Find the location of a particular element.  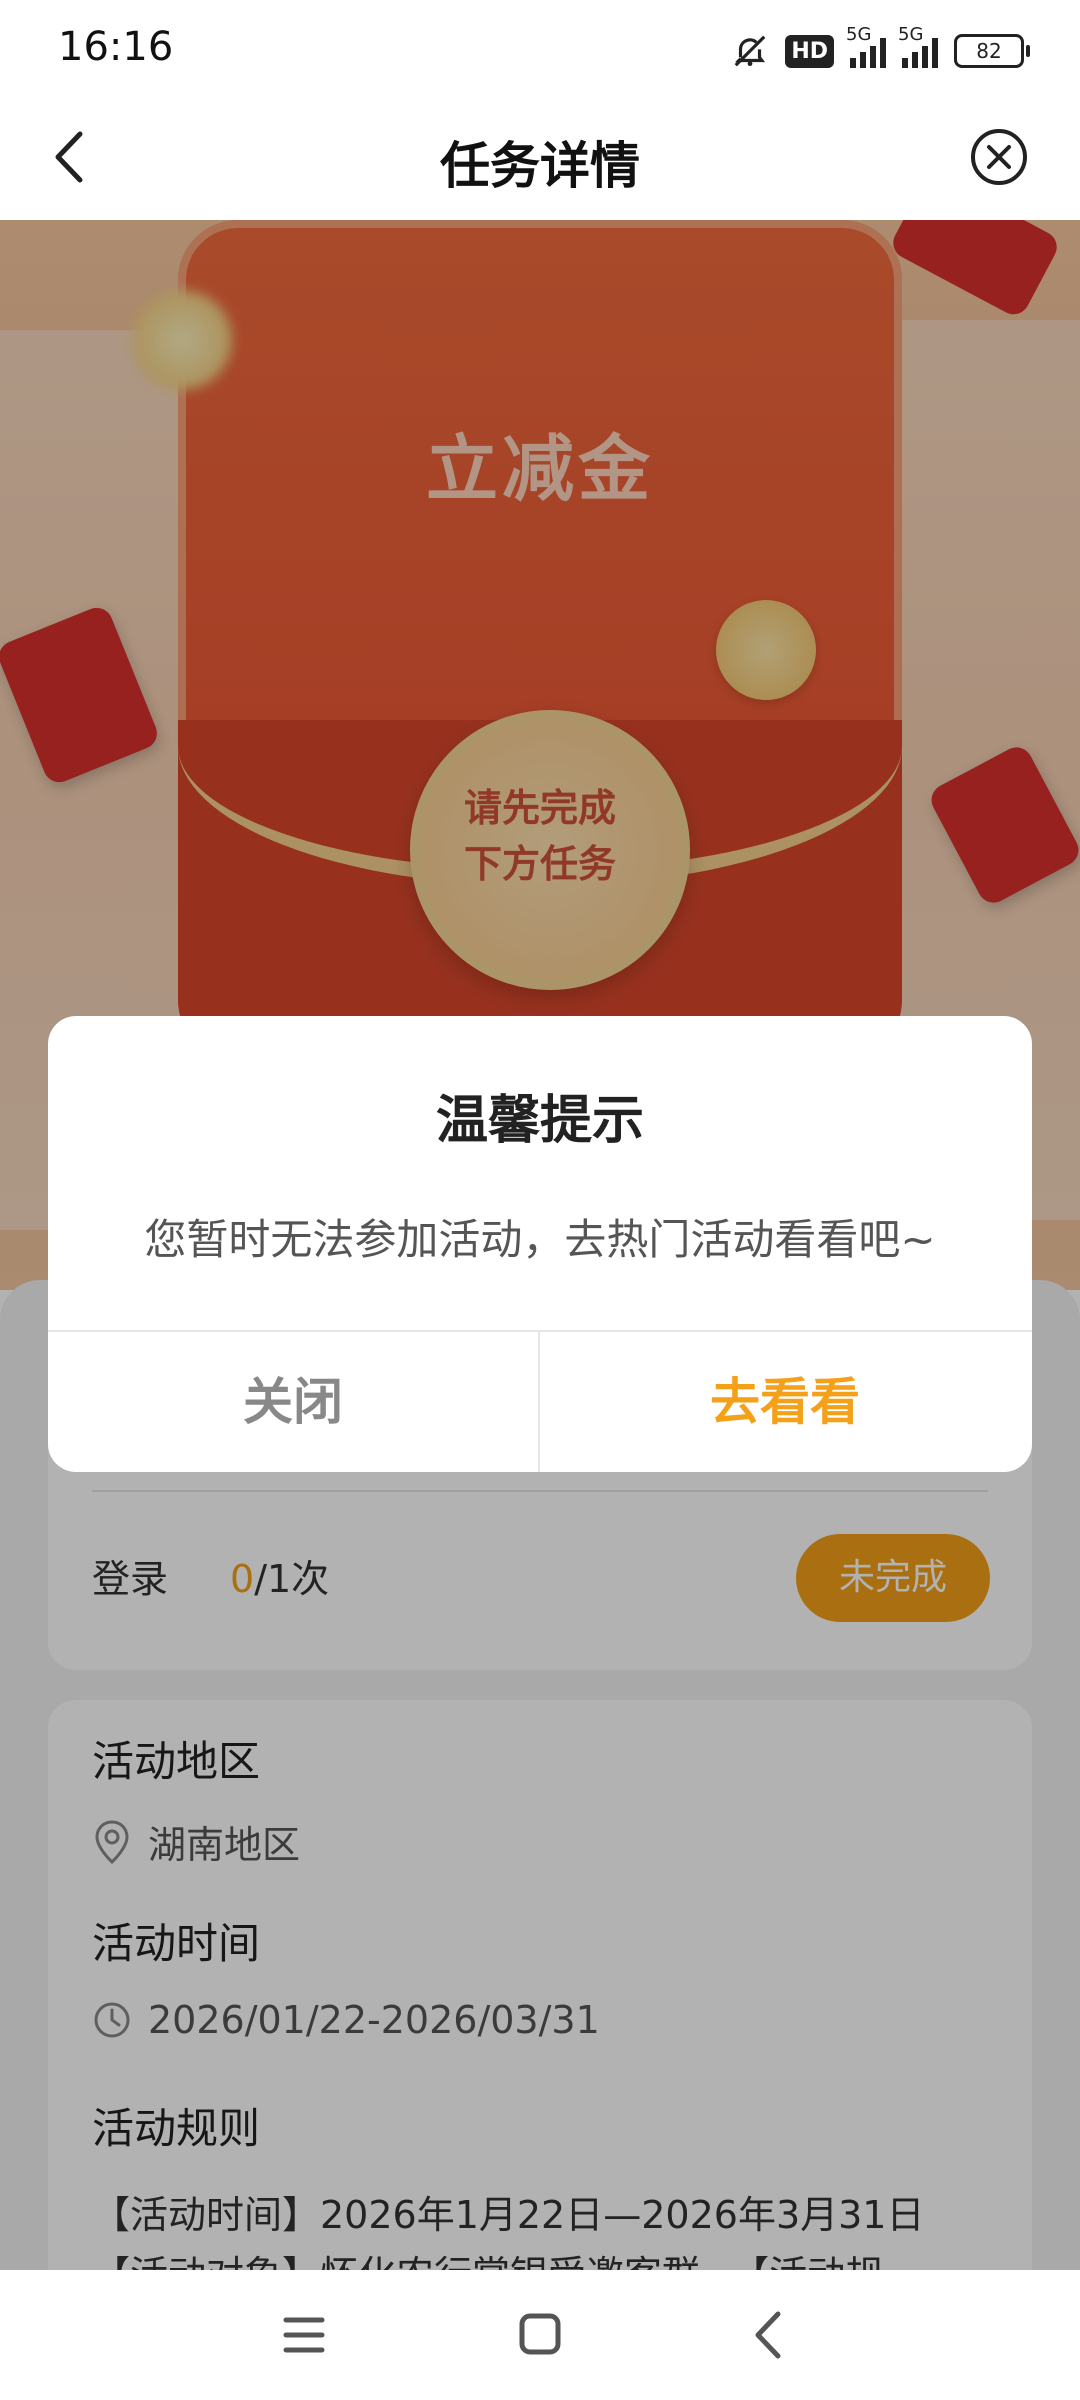

close-circle-icon is located at coordinates (999, 157).